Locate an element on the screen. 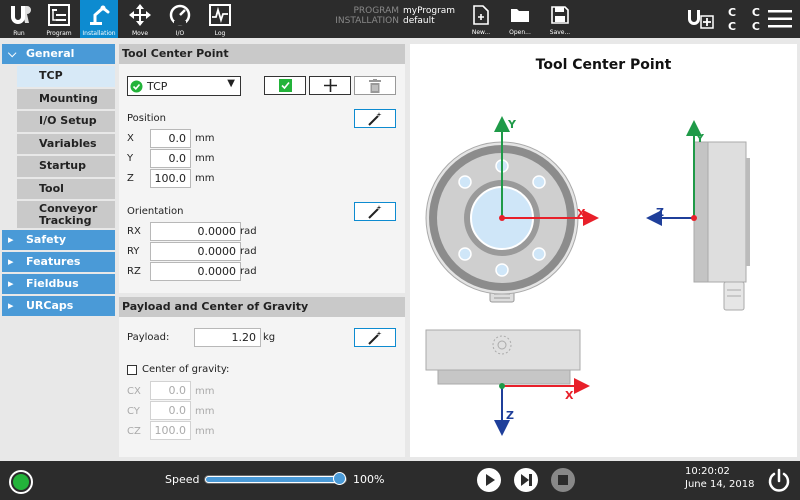 The width and height of the screenshot is (800, 500). sidebar-item-label: I/O Setup is located at coordinates (68, 120).